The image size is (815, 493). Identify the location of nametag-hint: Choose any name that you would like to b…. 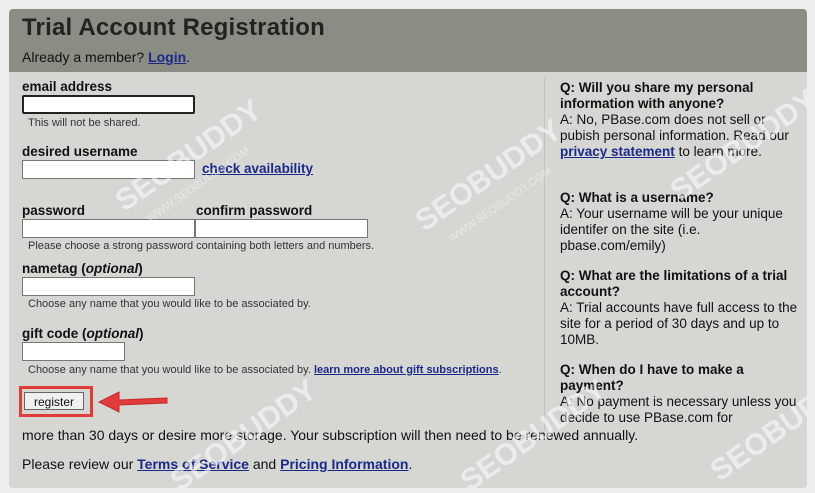
(169, 304).